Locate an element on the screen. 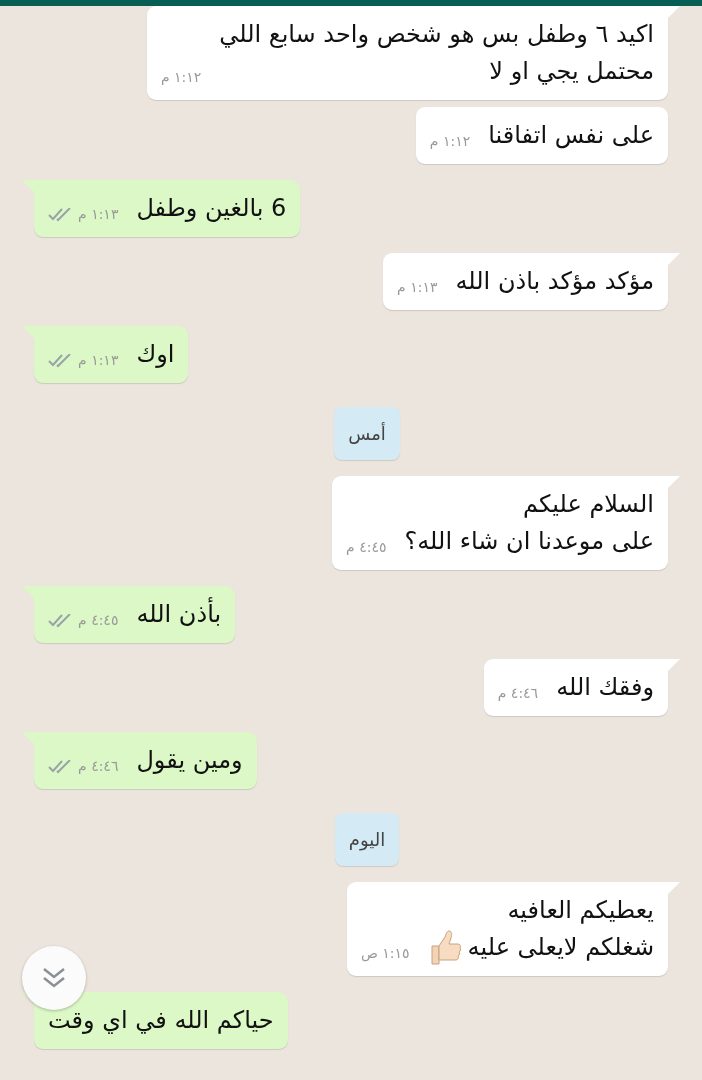 The height and width of the screenshot is (1080, 702). message-time: ١:١٥ ص is located at coordinates (385, 954).